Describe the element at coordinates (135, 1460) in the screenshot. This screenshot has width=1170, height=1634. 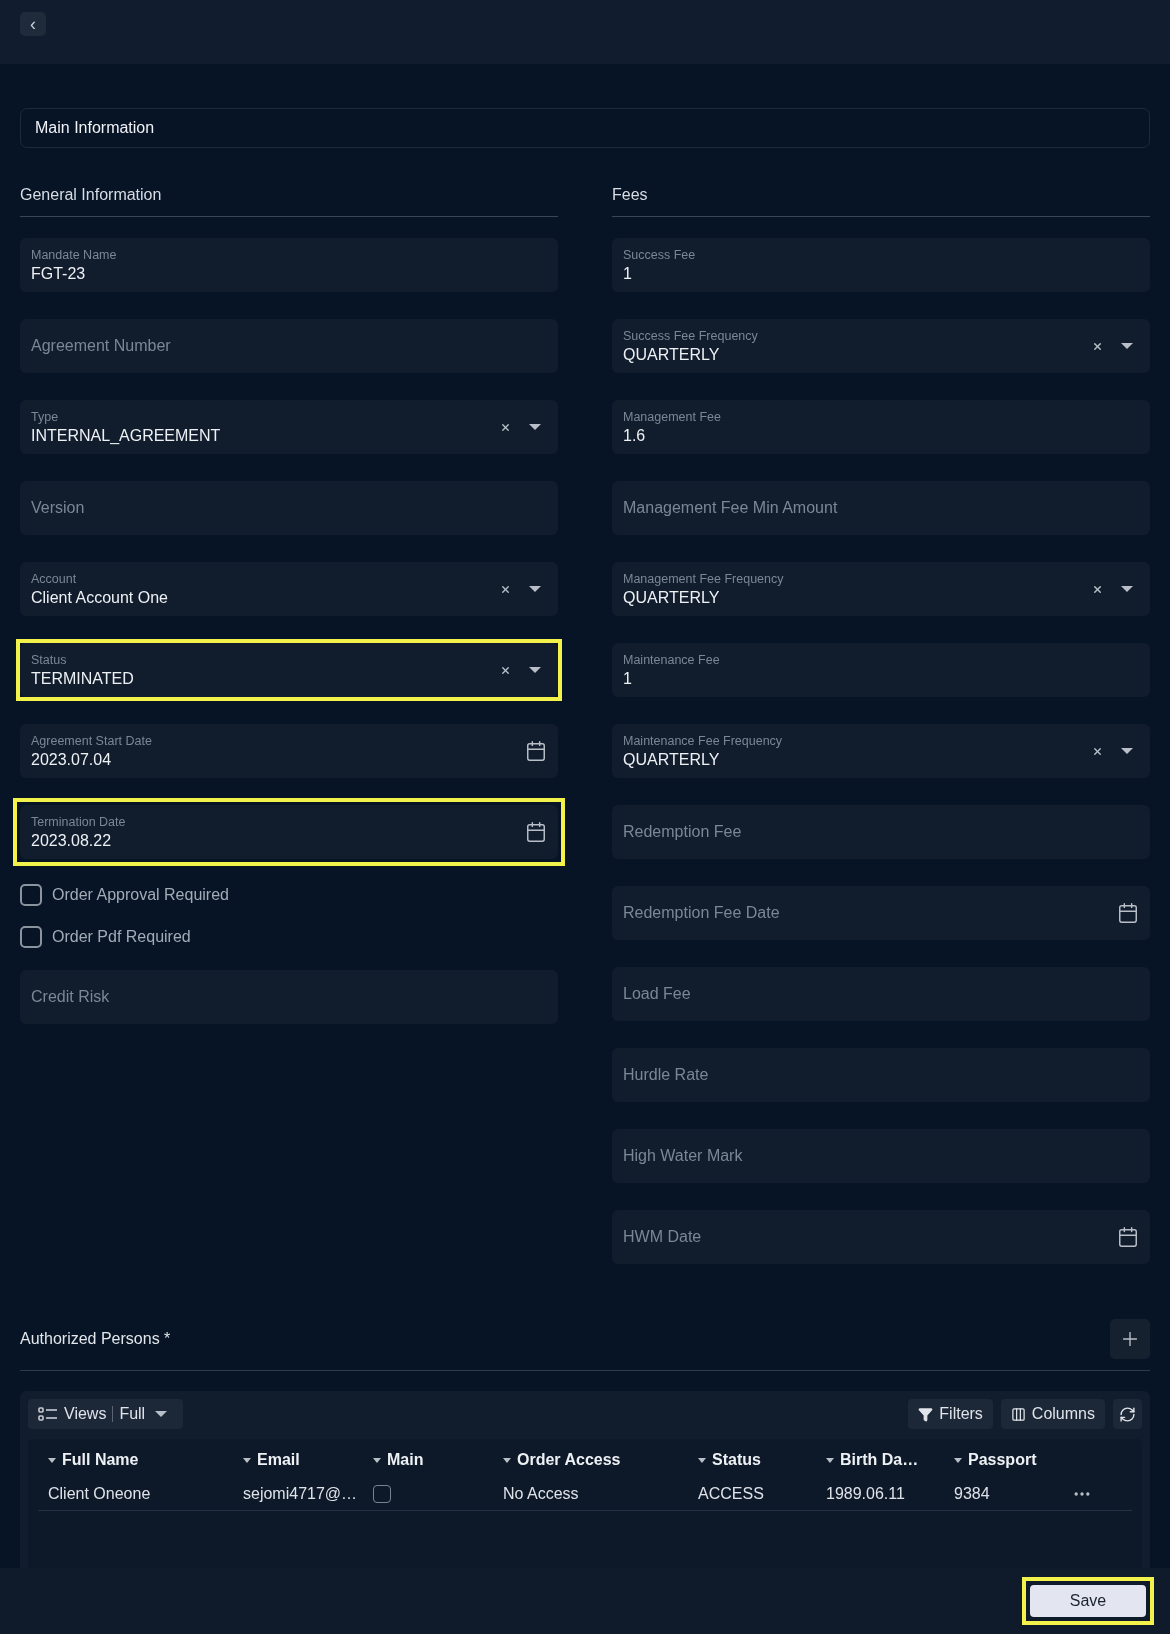
I see `column-header: Full Name` at that location.